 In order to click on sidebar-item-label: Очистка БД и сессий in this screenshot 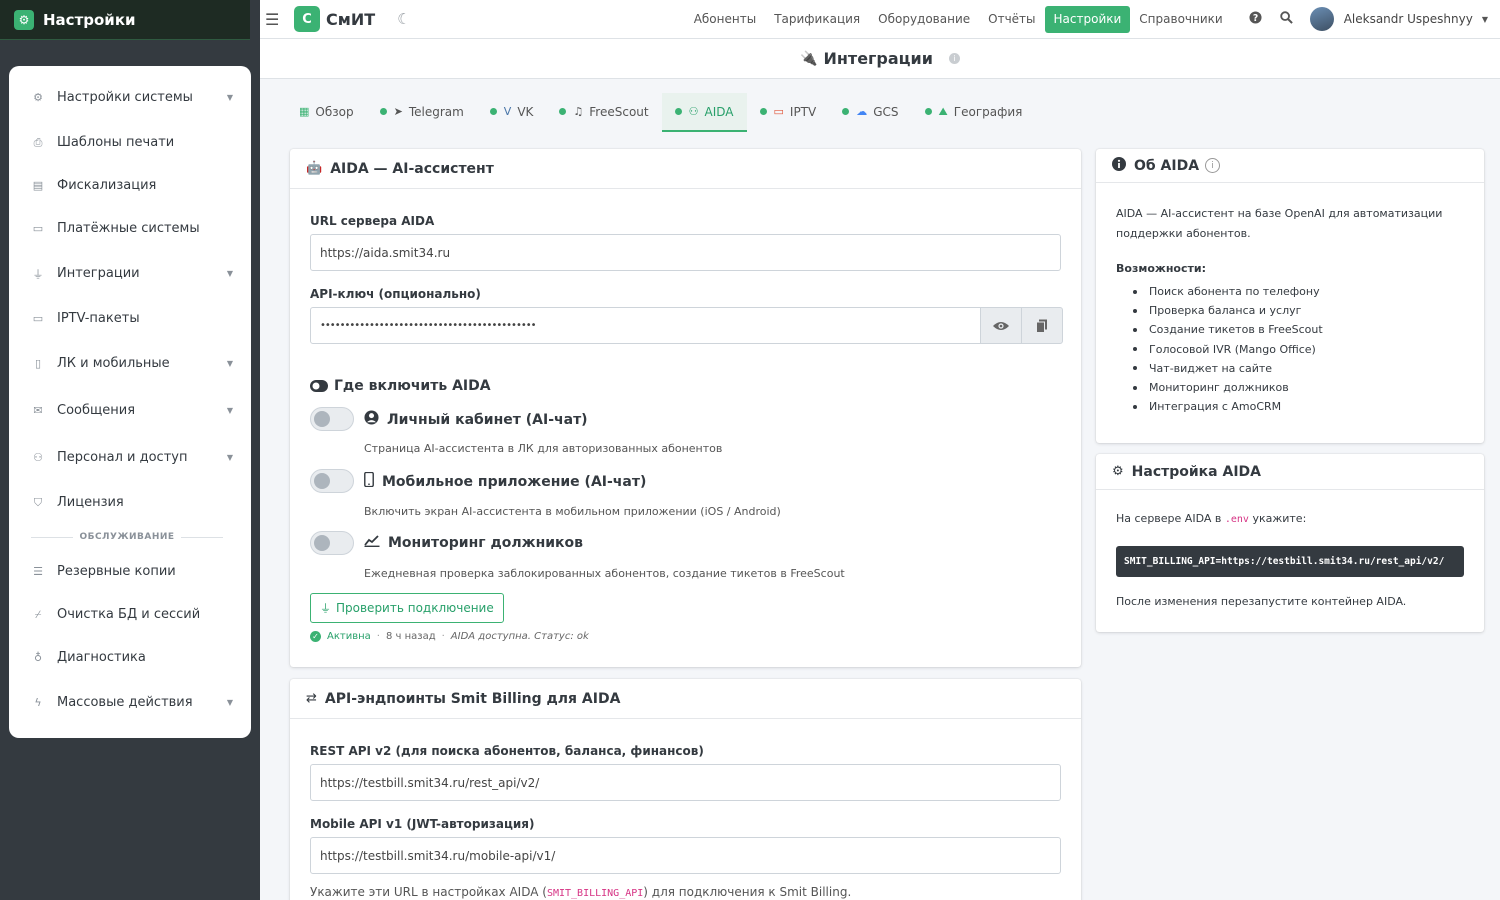, I will do `click(129, 614)`.